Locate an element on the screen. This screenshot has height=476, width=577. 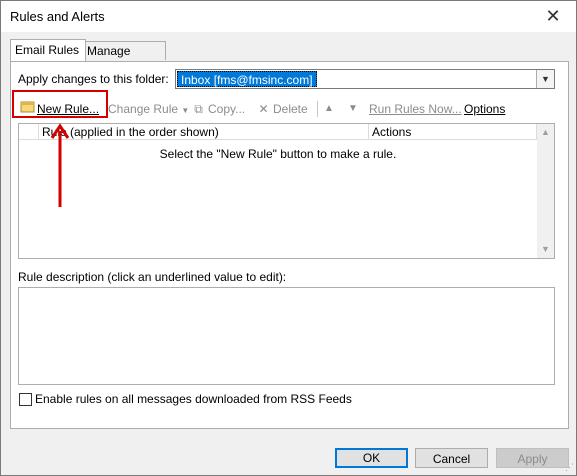
apply-button: Apply is located at coordinates (532, 458).